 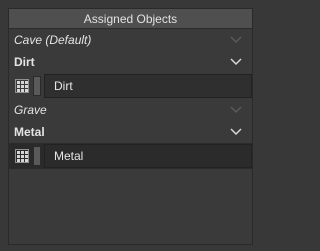 I want to click on group-row-grave: Grave, so click(x=130, y=110).